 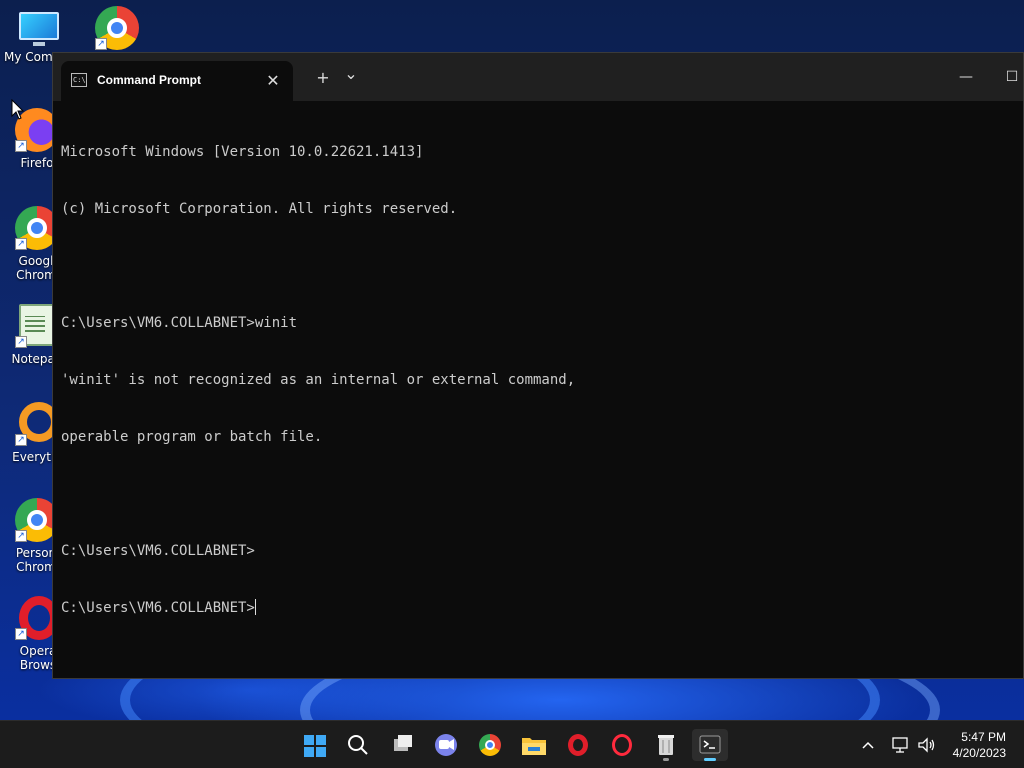 I want to click on search-icon, so click(x=358, y=745).